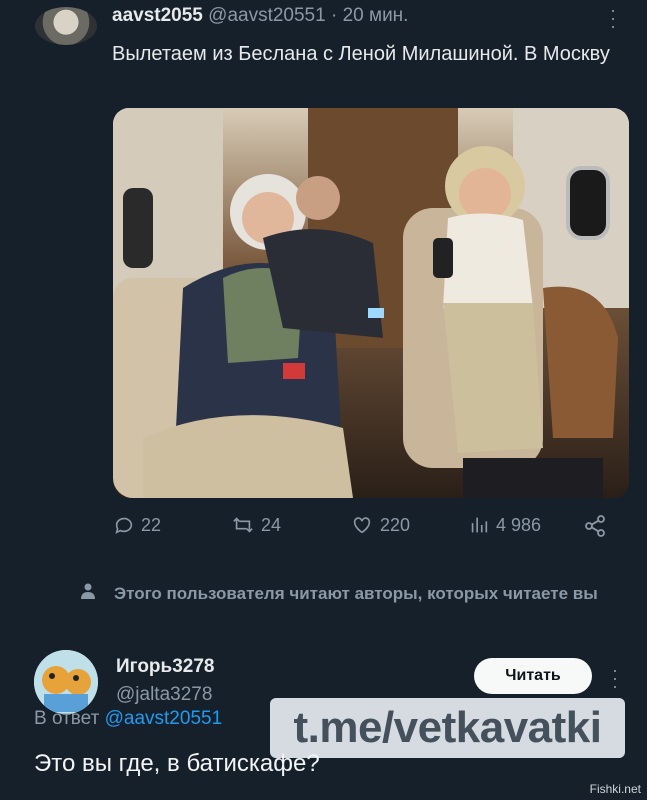 Image resolution: width=647 pixels, height=800 pixels. What do you see at coordinates (267, 15) in the screenshot?
I see `author-handle: @aavst20551` at bounding box center [267, 15].